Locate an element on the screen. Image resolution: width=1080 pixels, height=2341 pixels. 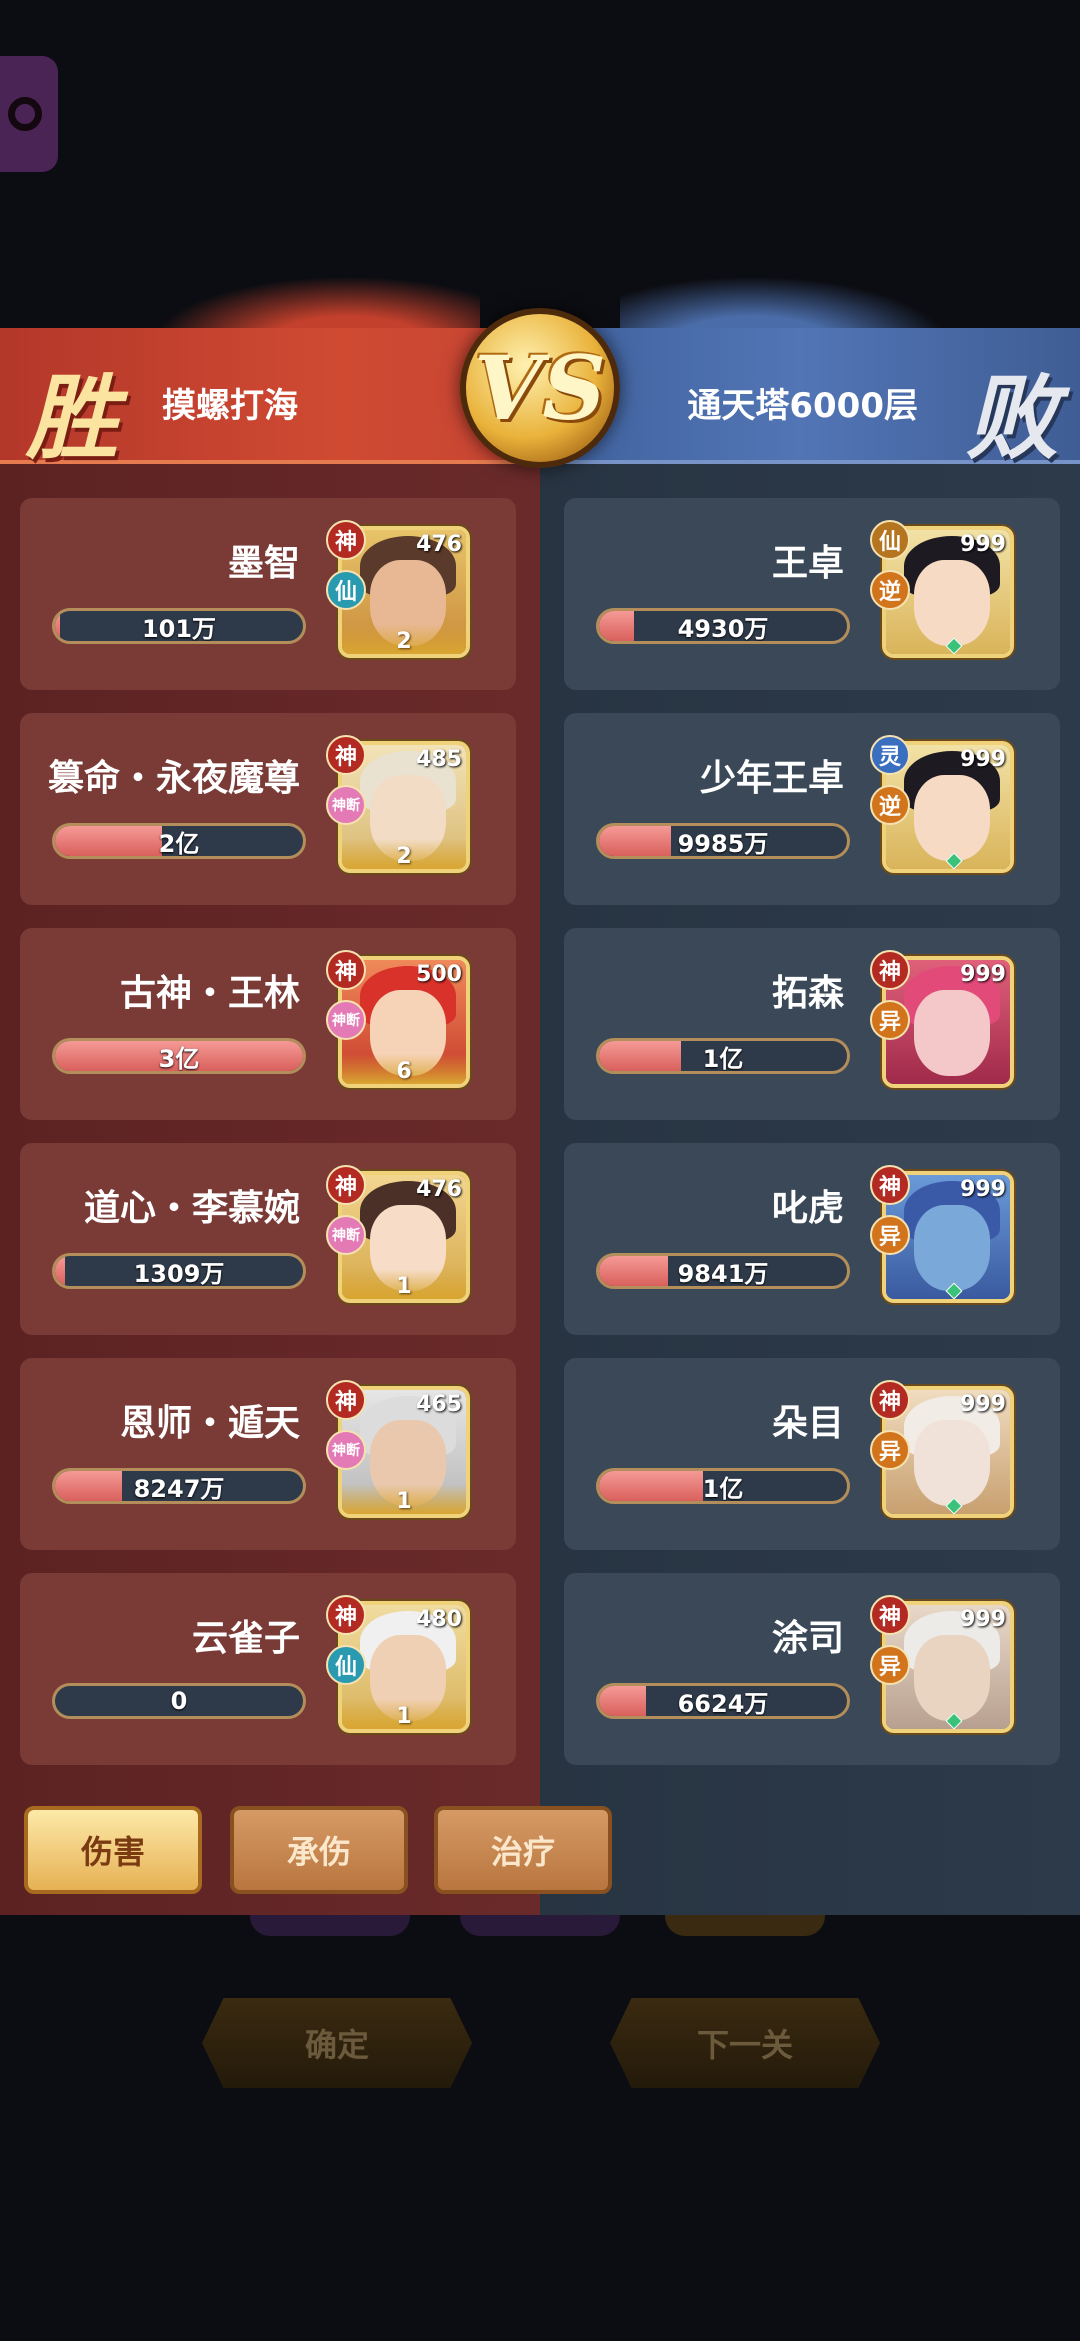
damage-bar: 8247万 is located at coordinates (179, 1486).